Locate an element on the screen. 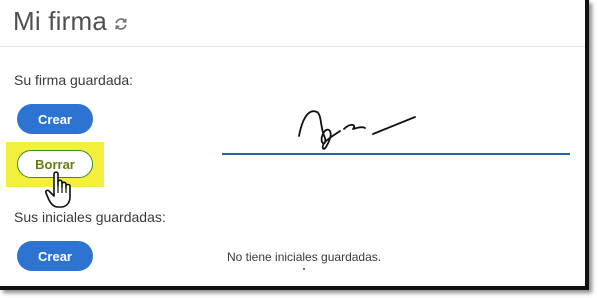 This screenshot has height=298, width=599. saved-initials-label: Sus iniciales guardadas: is located at coordinates (90, 217).